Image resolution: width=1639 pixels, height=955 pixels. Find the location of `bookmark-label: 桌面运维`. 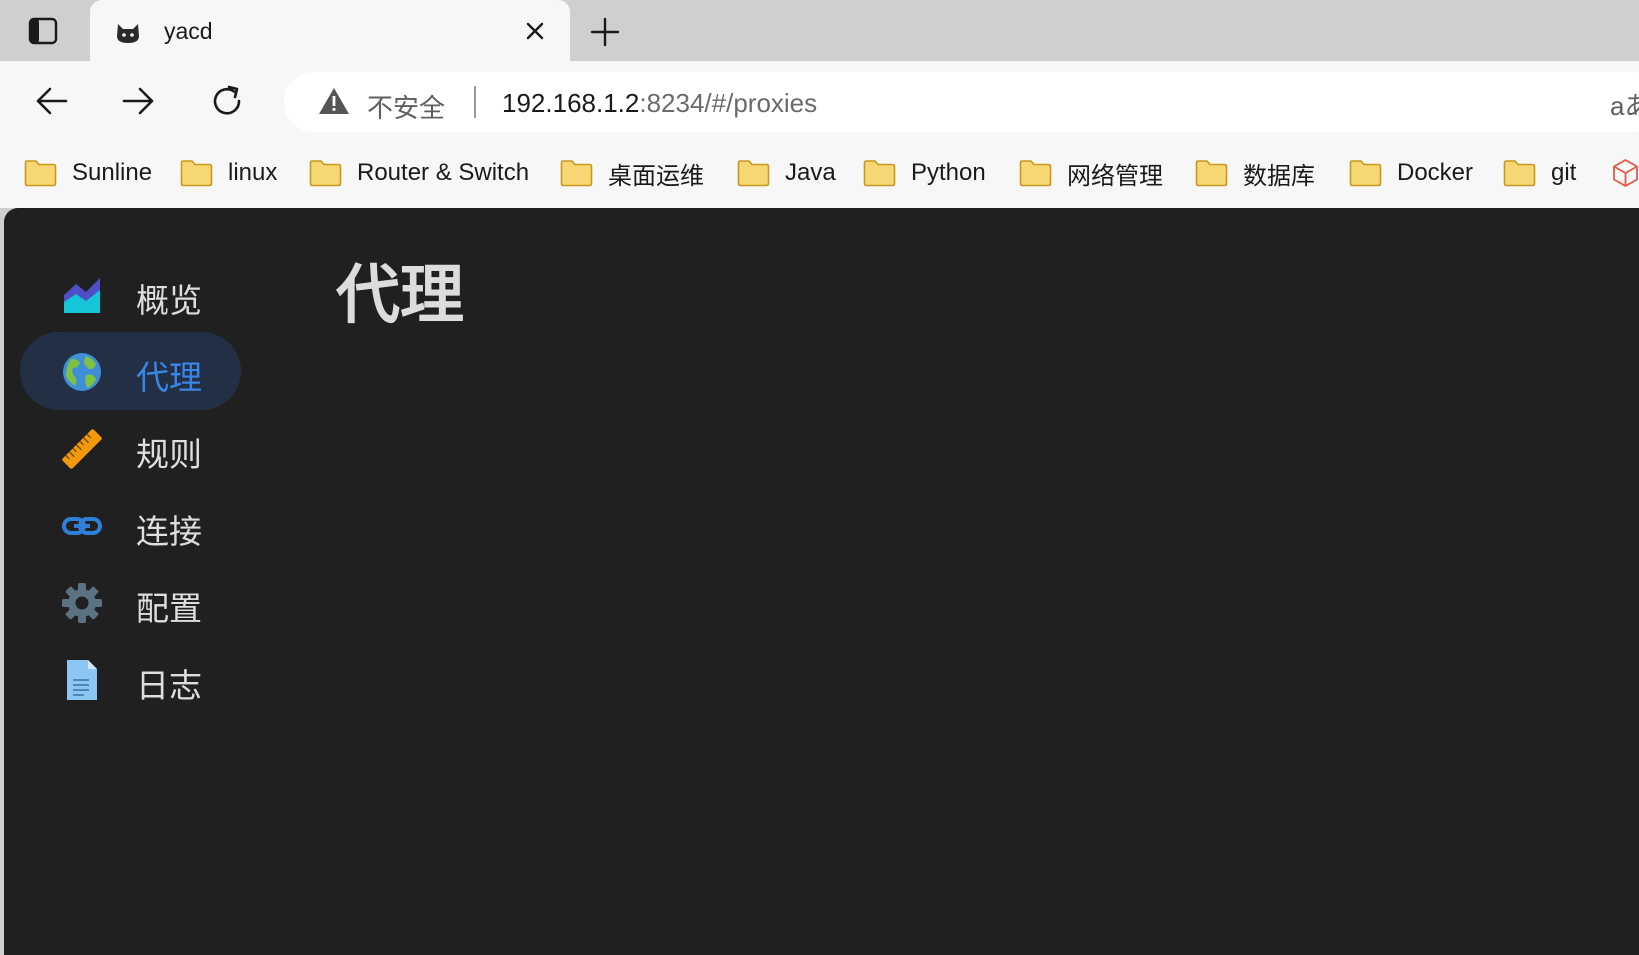

bookmark-label: 桌面运维 is located at coordinates (656, 176).